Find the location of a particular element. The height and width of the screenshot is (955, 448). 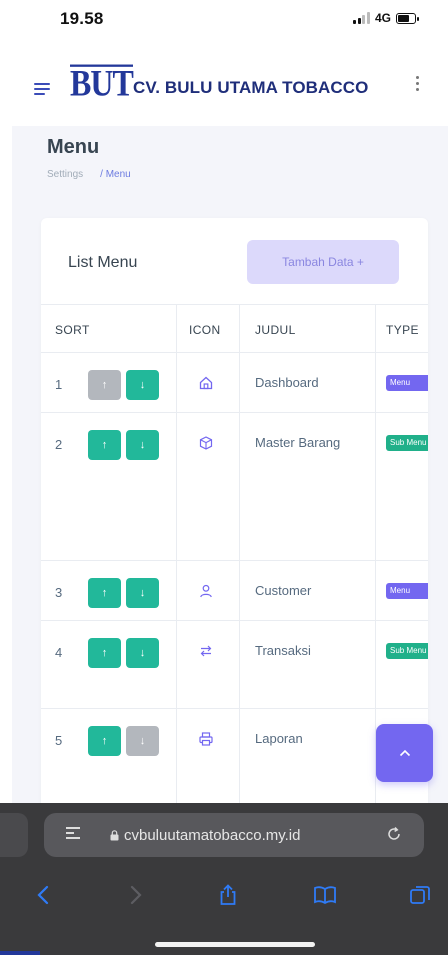

browser-toolbar is located at coordinates (224, 896).